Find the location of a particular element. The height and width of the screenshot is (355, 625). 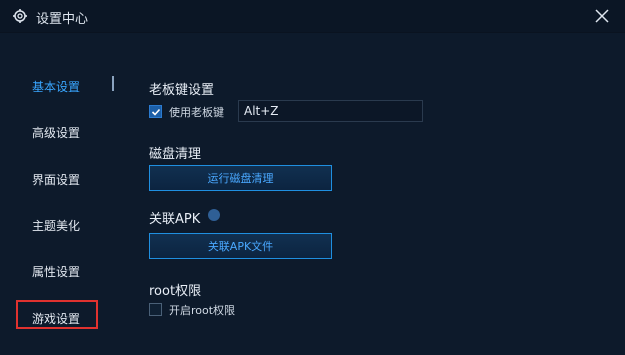

hotkey-input is located at coordinates (330, 111).